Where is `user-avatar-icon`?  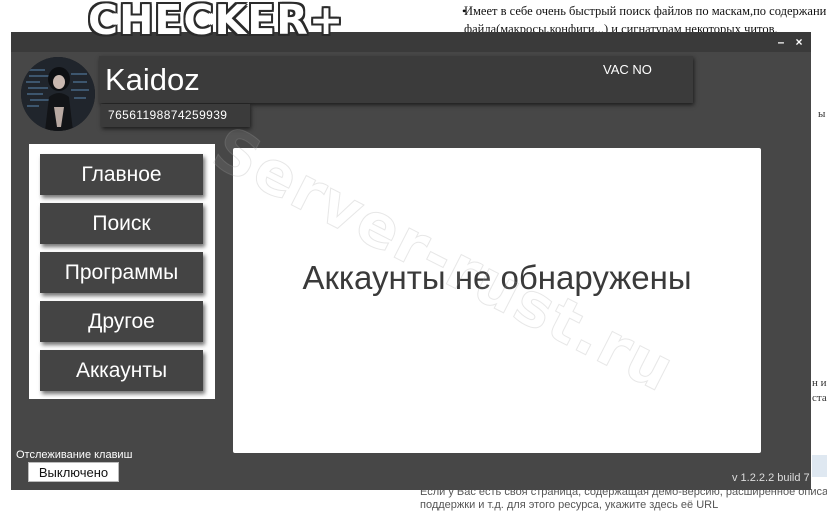 user-avatar-icon is located at coordinates (58, 94).